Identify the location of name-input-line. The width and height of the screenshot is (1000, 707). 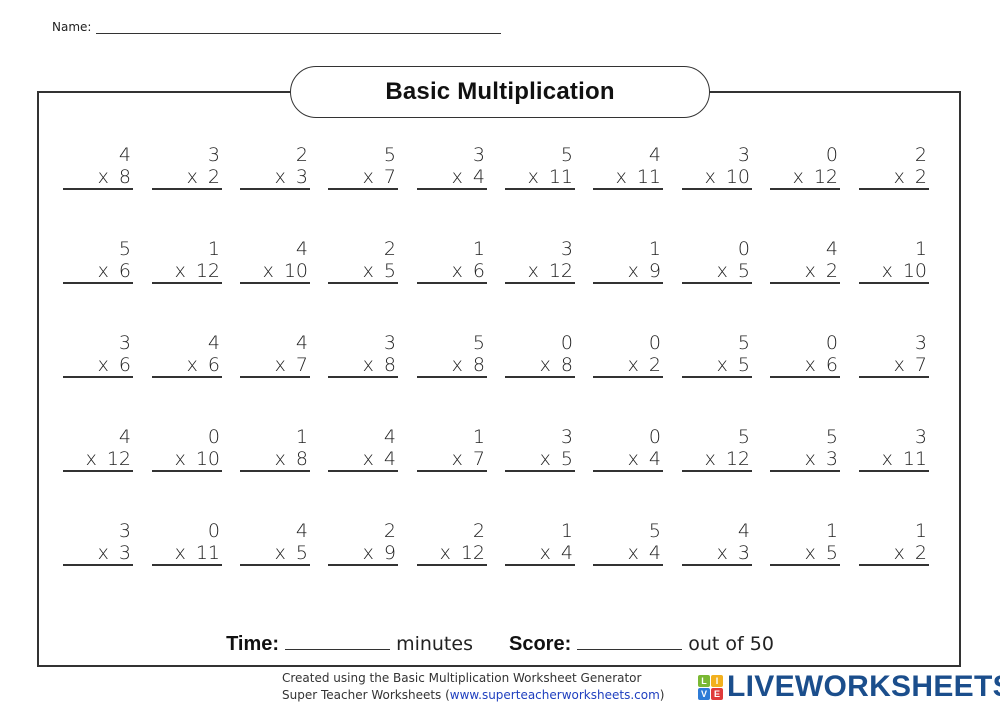
(299, 27).